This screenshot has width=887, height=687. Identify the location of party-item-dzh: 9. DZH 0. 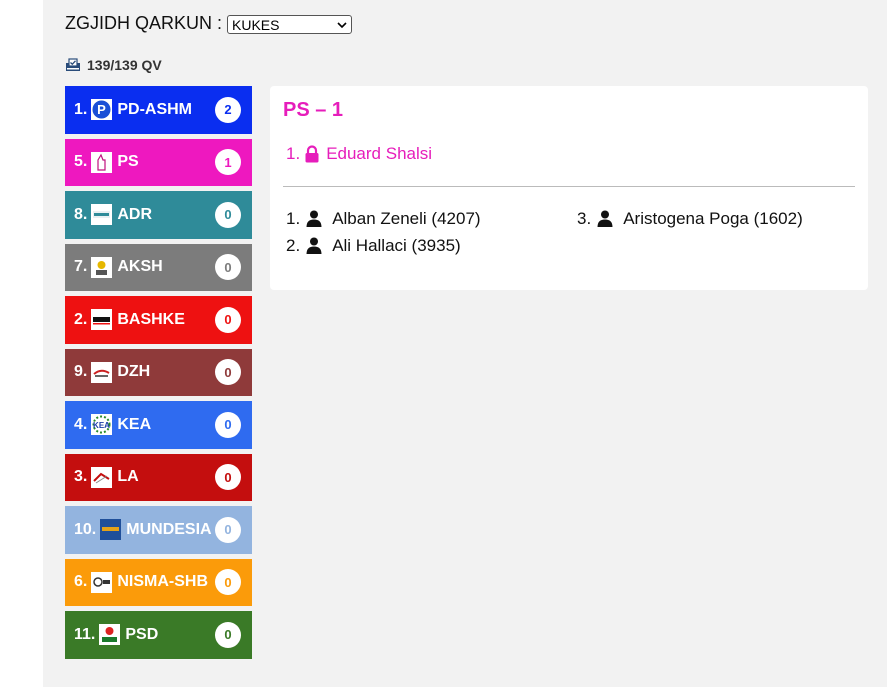
(158, 372).